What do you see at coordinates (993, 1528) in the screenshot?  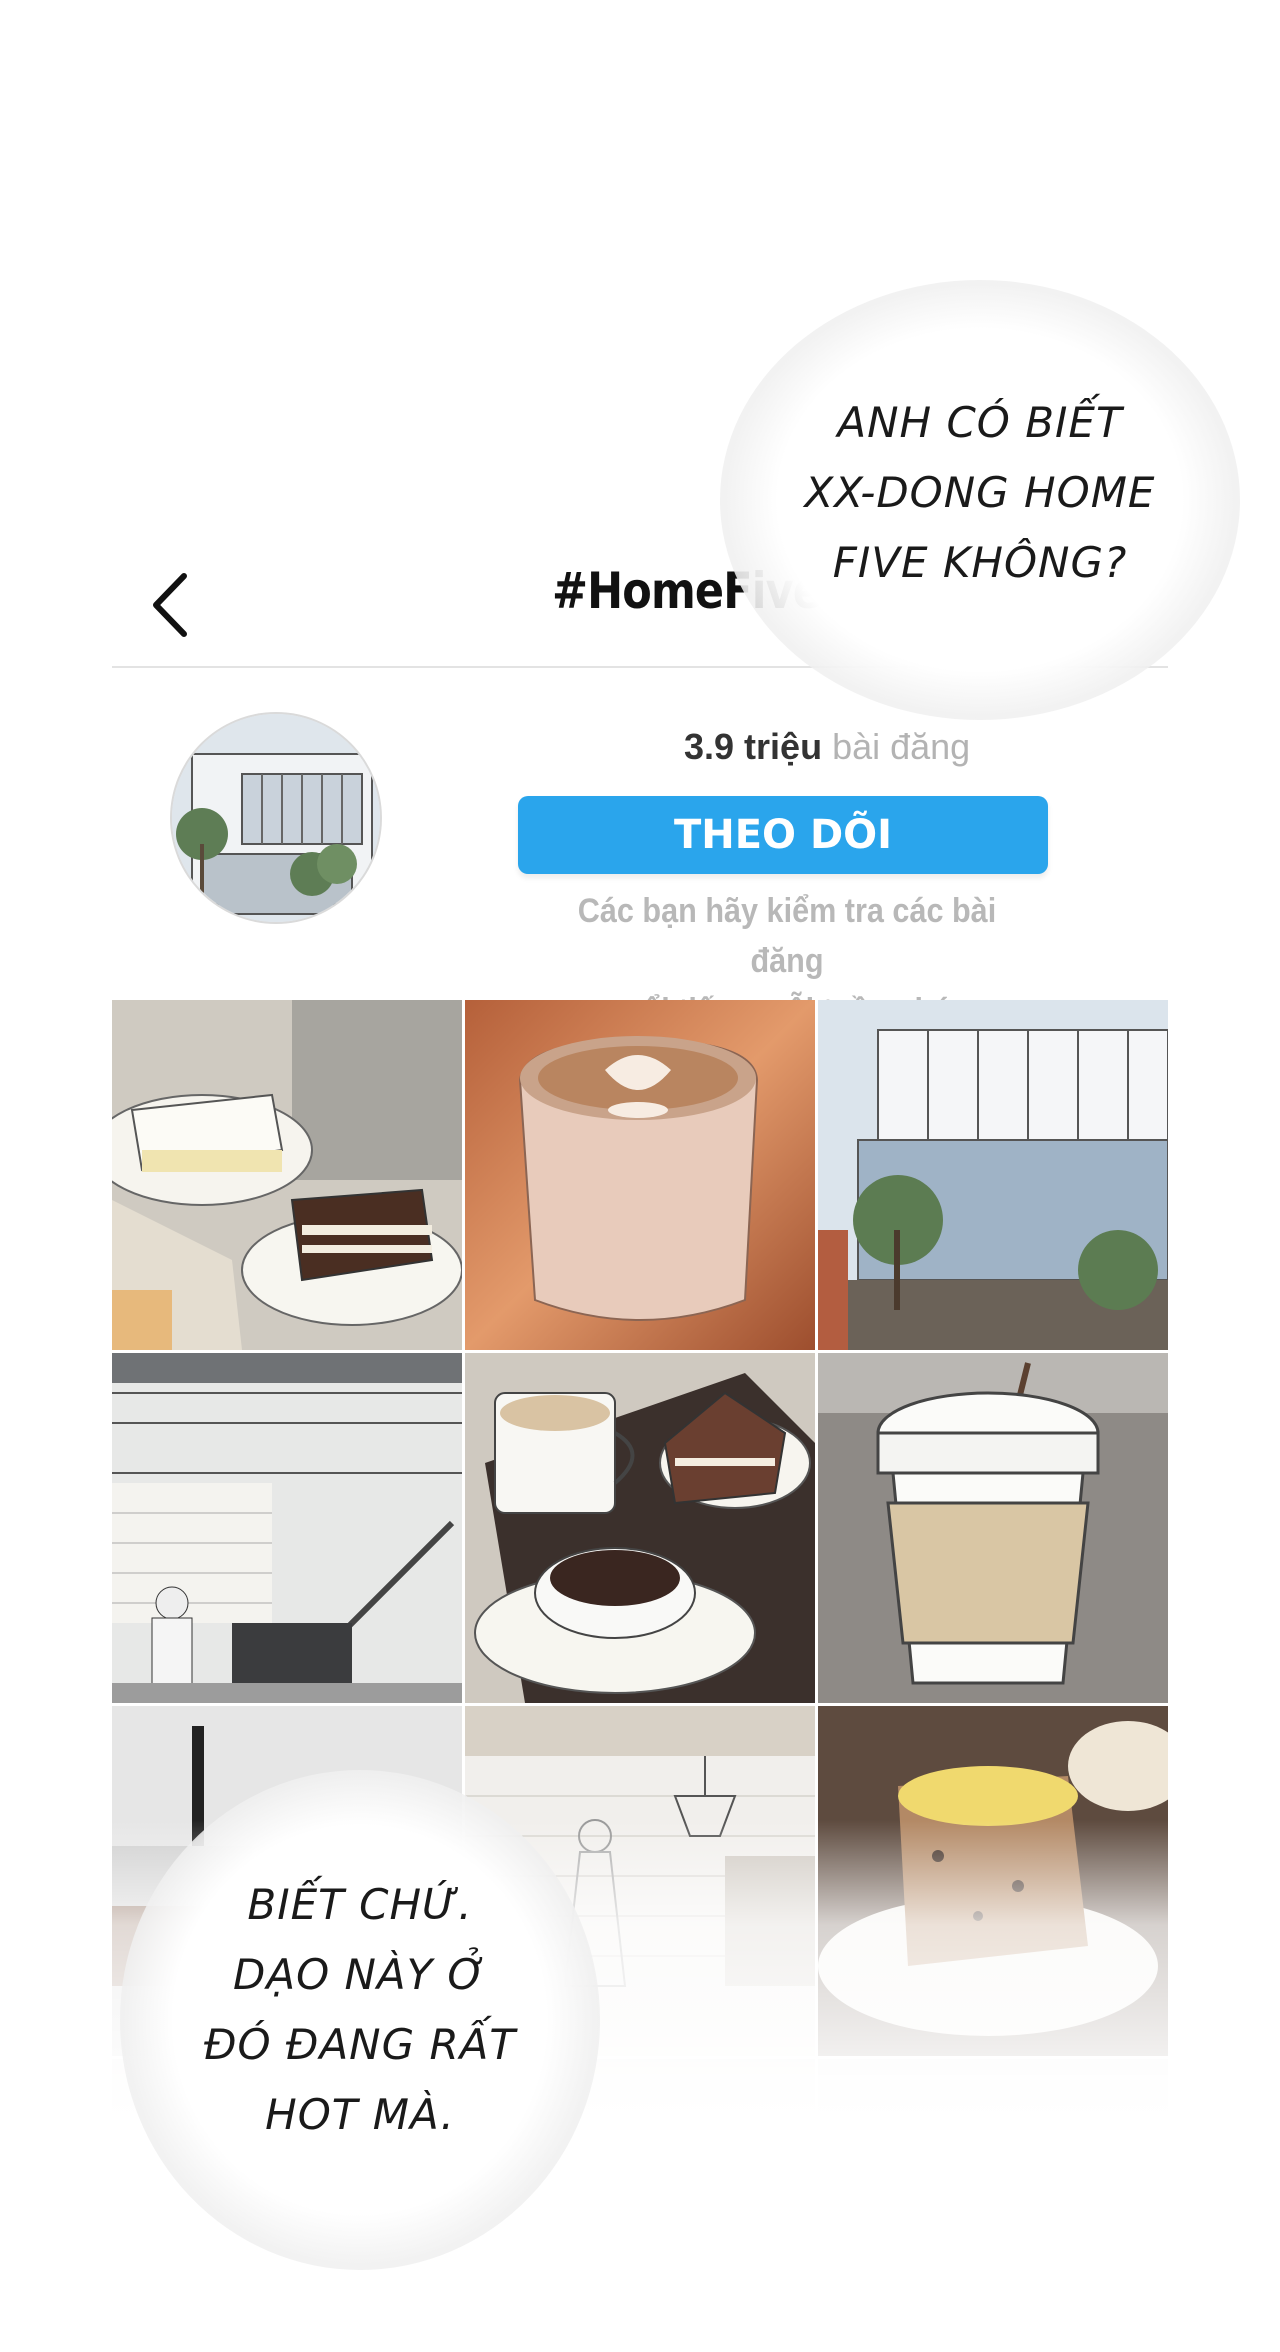 I see `post-thumbnail-takeaway-coffee` at bounding box center [993, 1528].